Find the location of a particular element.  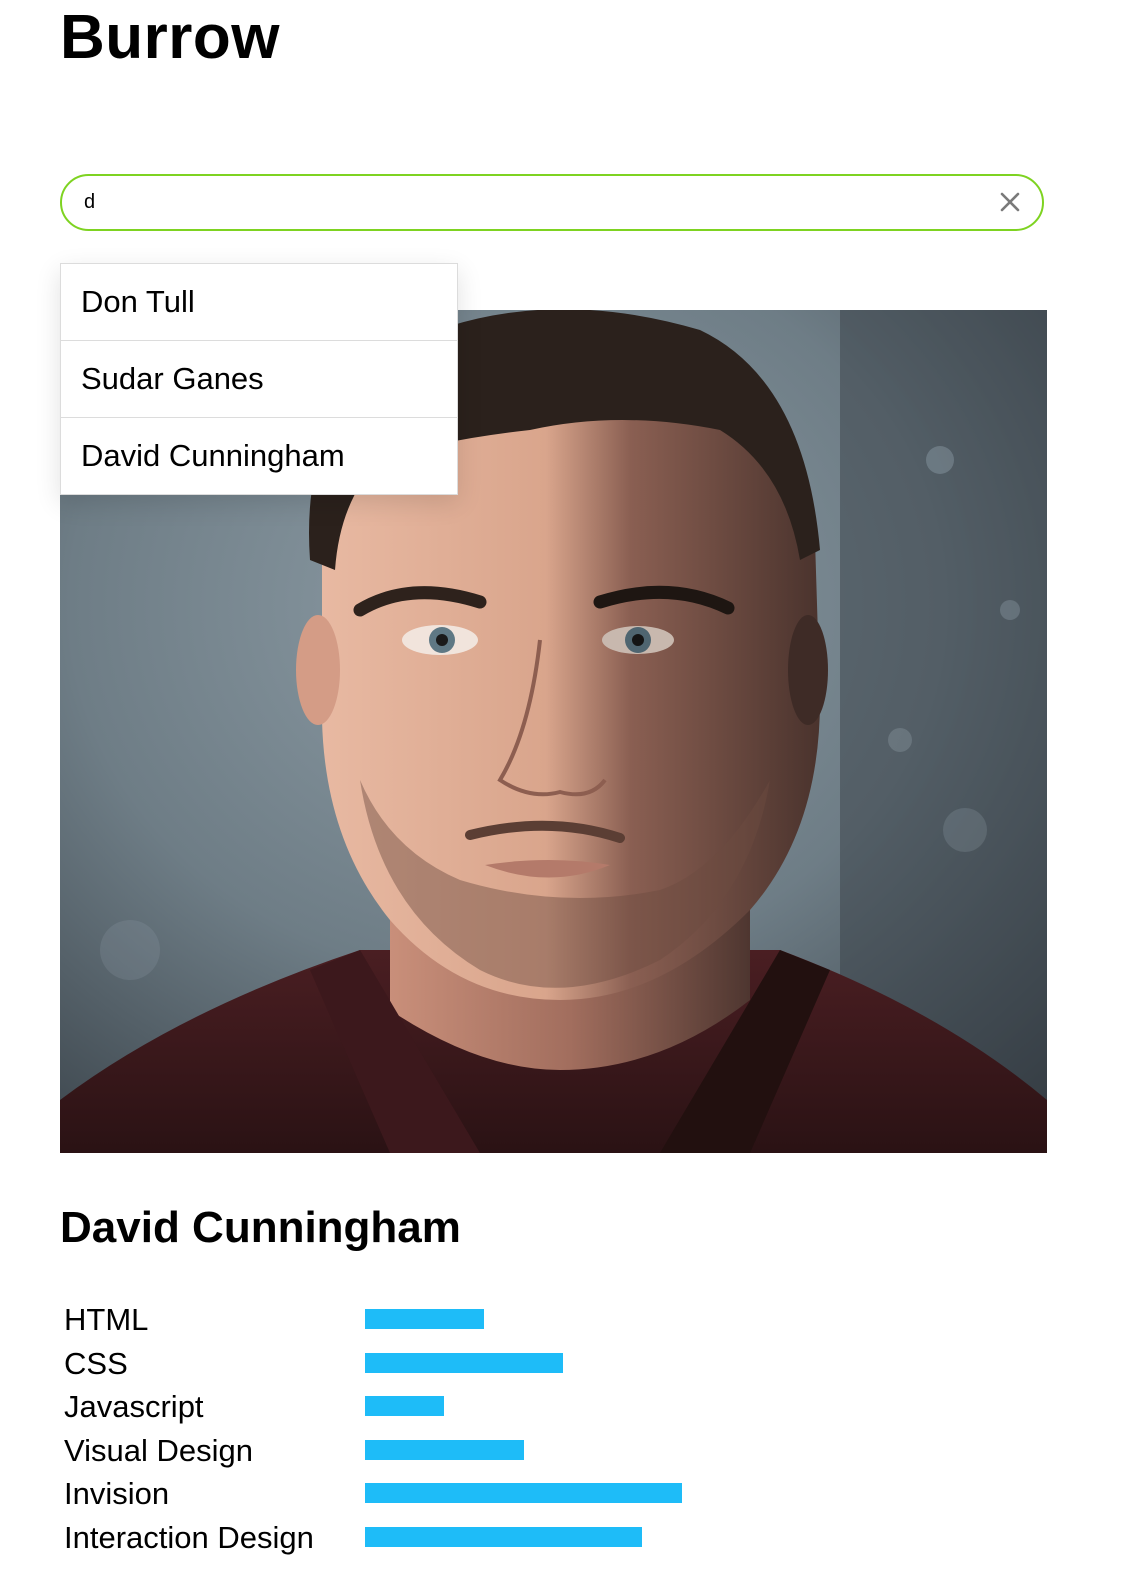

skill-row: CSS is located at coordinates (514, 1364).